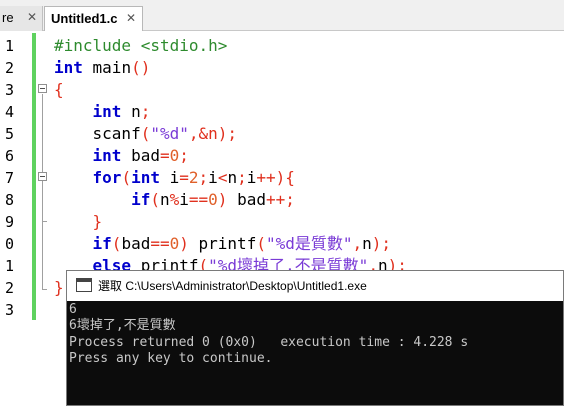  I want to click on code-line: #include <stdio.h>, so click(230, 46).